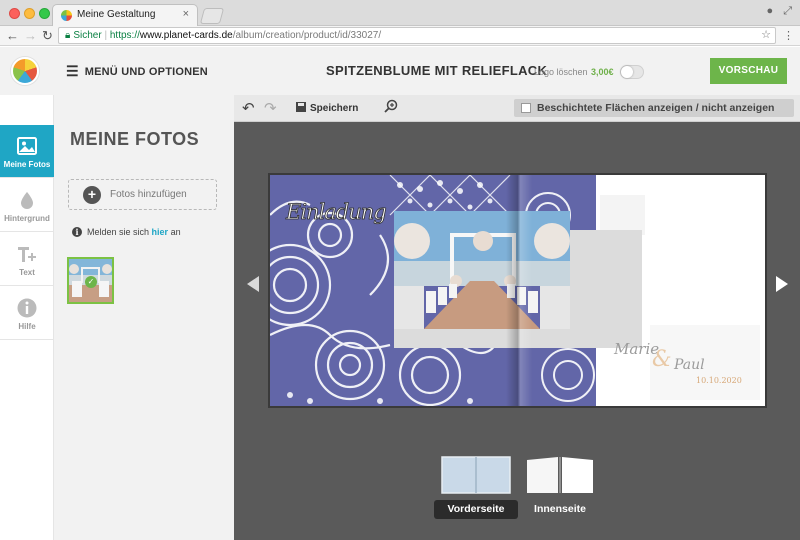 The height and width of the screenshot is (540, 800). What do you see at coordinates (627, 72) in the screenshot?
I see `toggle-knob` at bounding box center [627, 72].